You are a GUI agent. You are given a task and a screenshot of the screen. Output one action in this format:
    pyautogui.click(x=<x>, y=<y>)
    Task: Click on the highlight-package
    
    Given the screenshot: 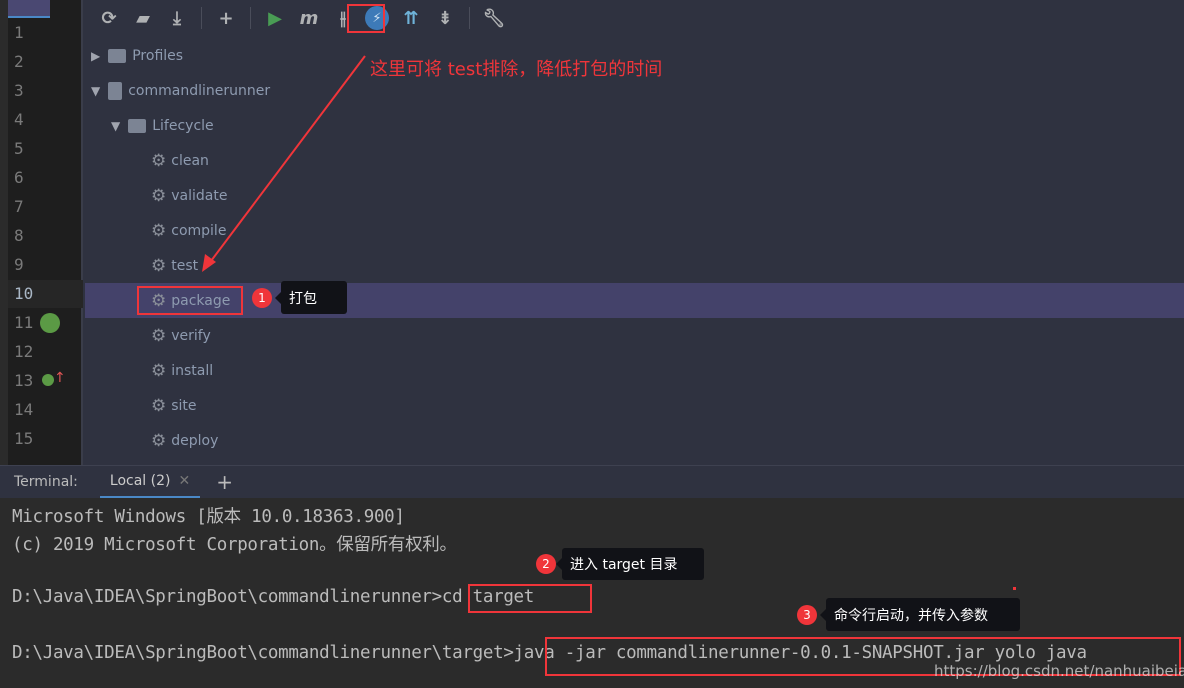 What is the action you would take?
    pyautogui.click(x=190, y=300)
    